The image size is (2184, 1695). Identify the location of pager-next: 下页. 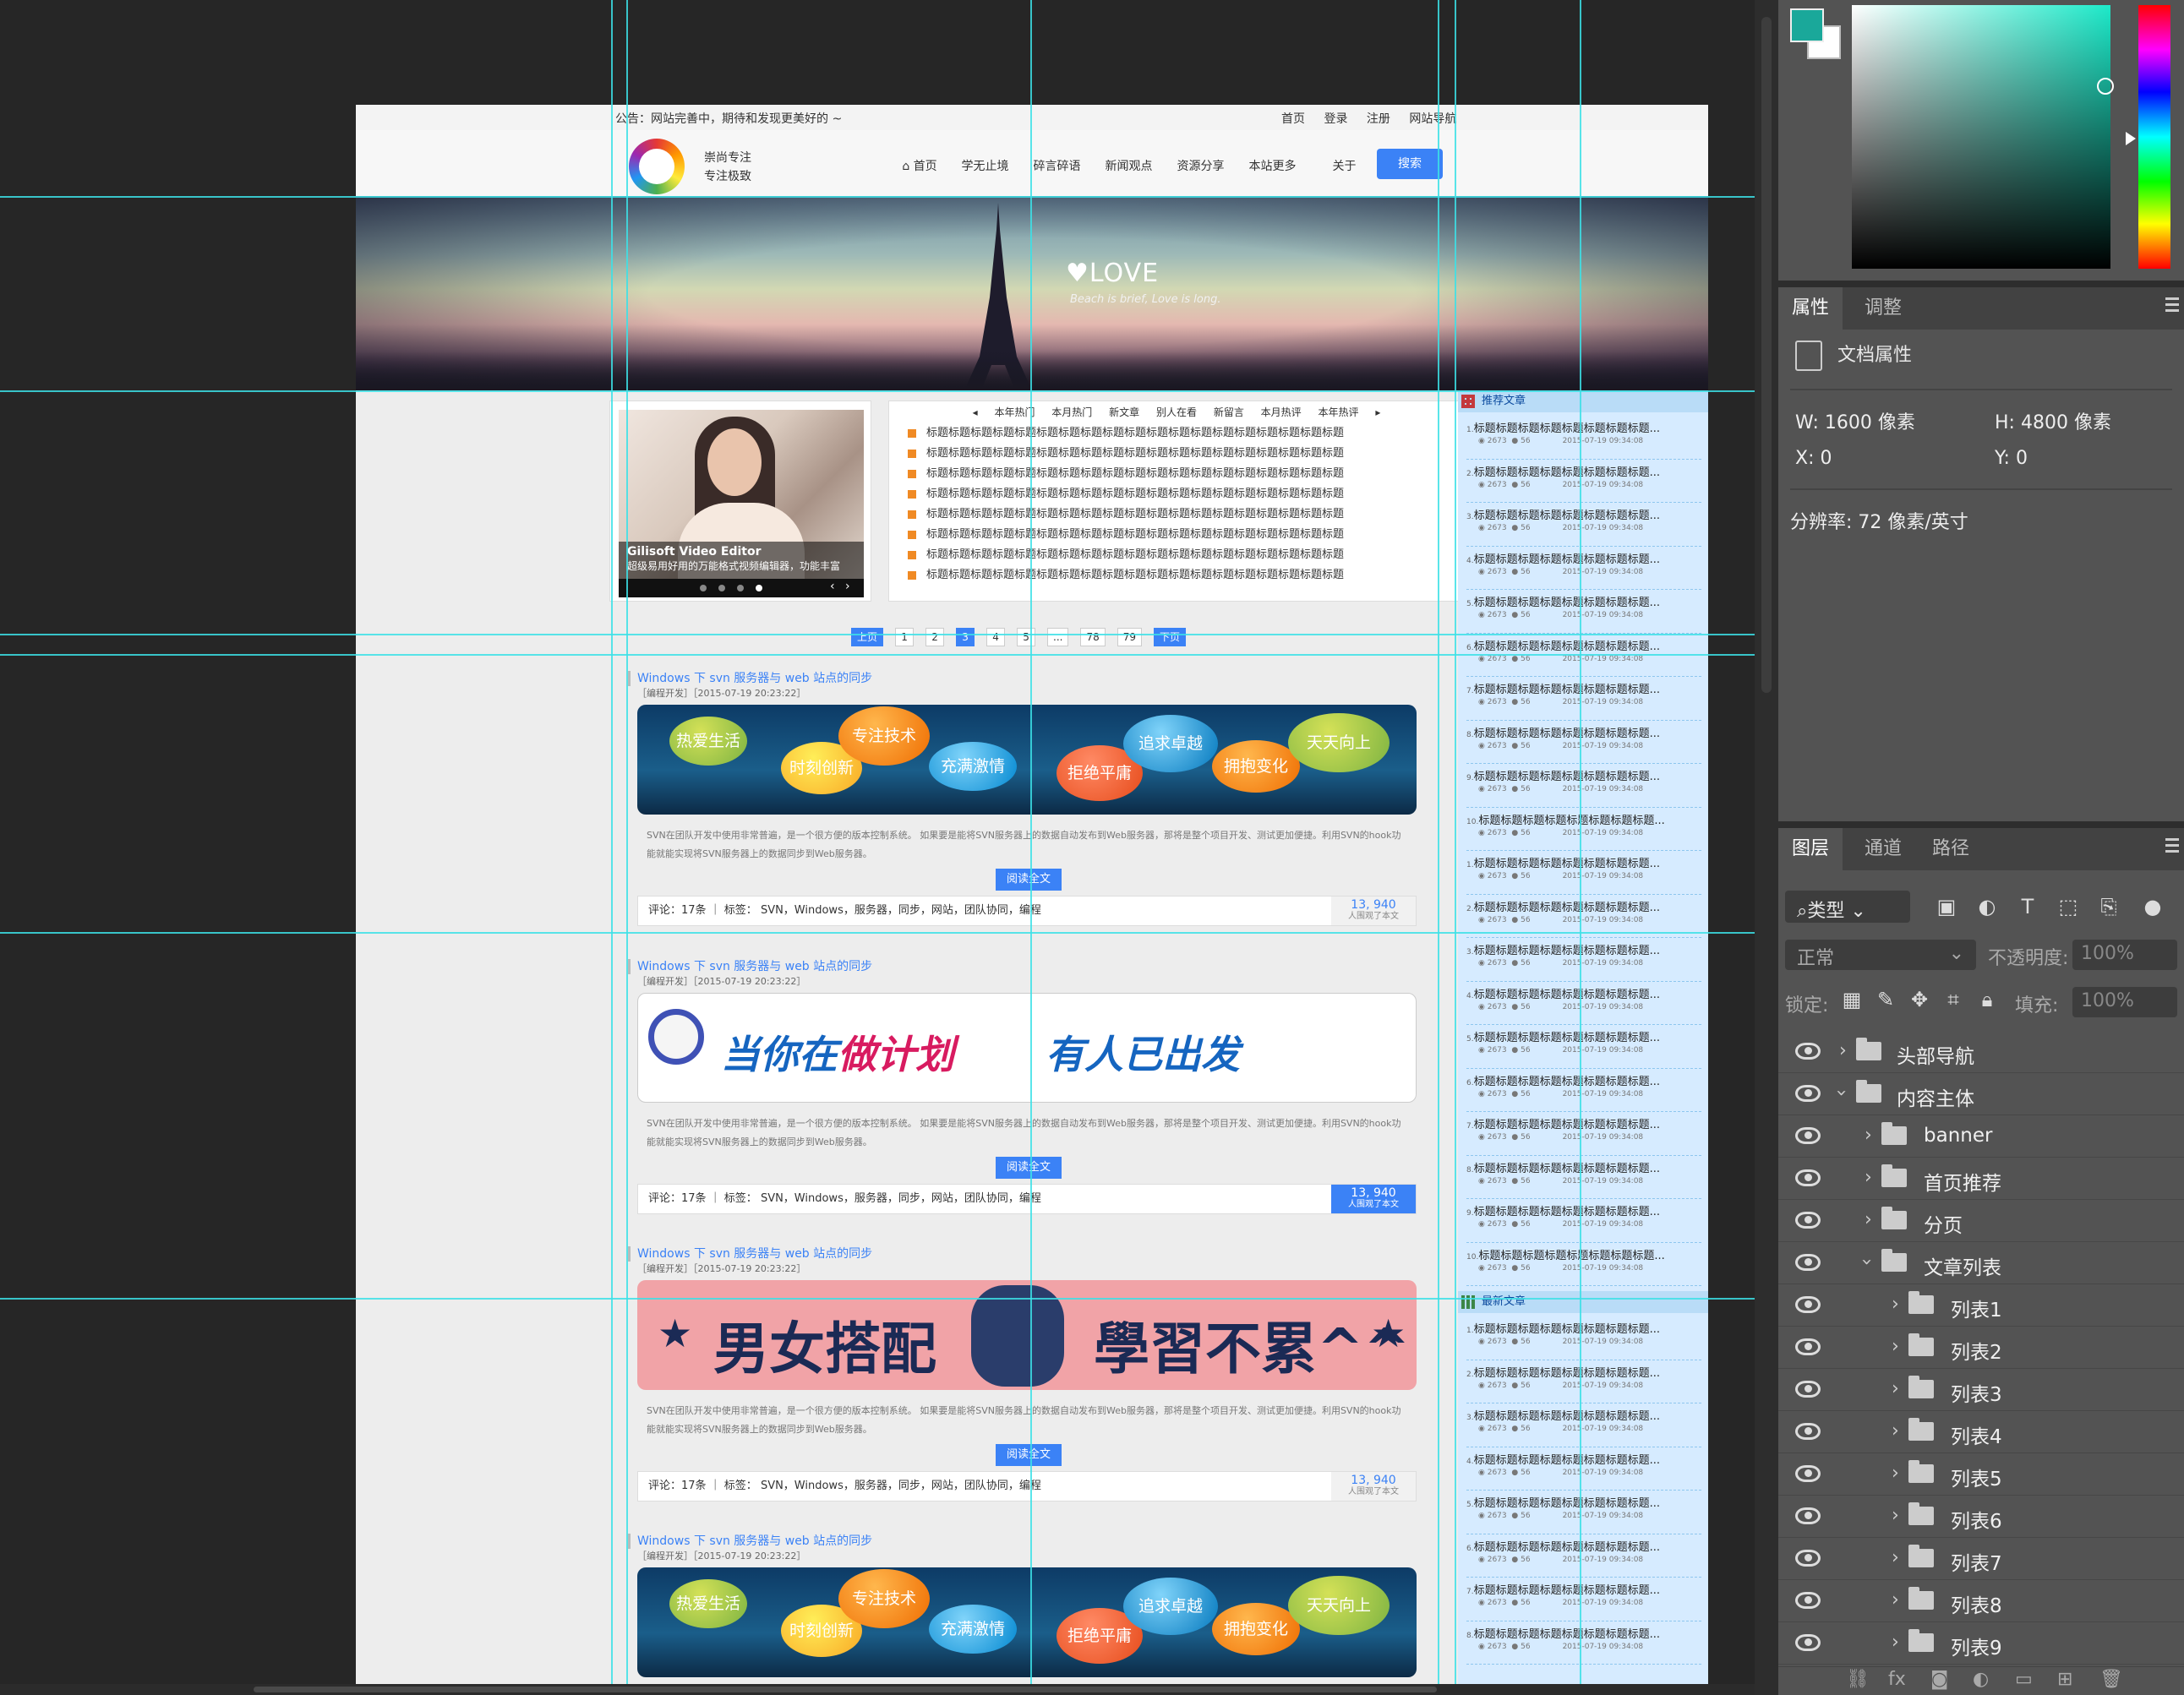
(1170, 637).